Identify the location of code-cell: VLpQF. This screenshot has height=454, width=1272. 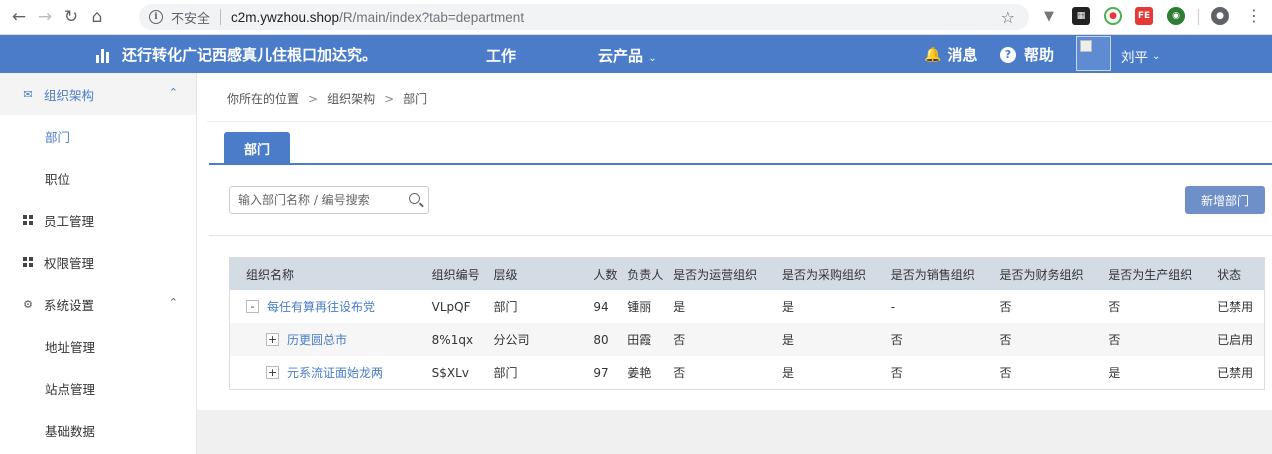
(451, 306).